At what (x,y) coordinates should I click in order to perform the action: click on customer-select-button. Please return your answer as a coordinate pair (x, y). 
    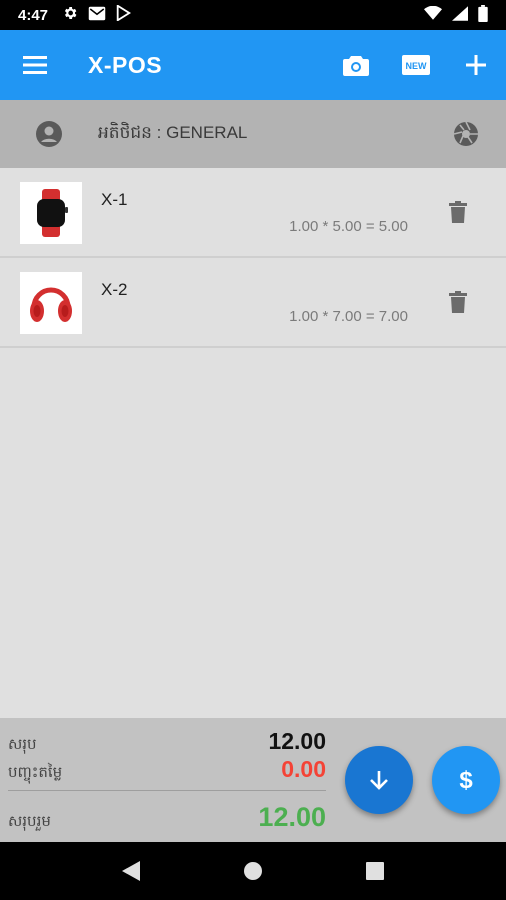
    Looking at the image, I should click on (466, 134).